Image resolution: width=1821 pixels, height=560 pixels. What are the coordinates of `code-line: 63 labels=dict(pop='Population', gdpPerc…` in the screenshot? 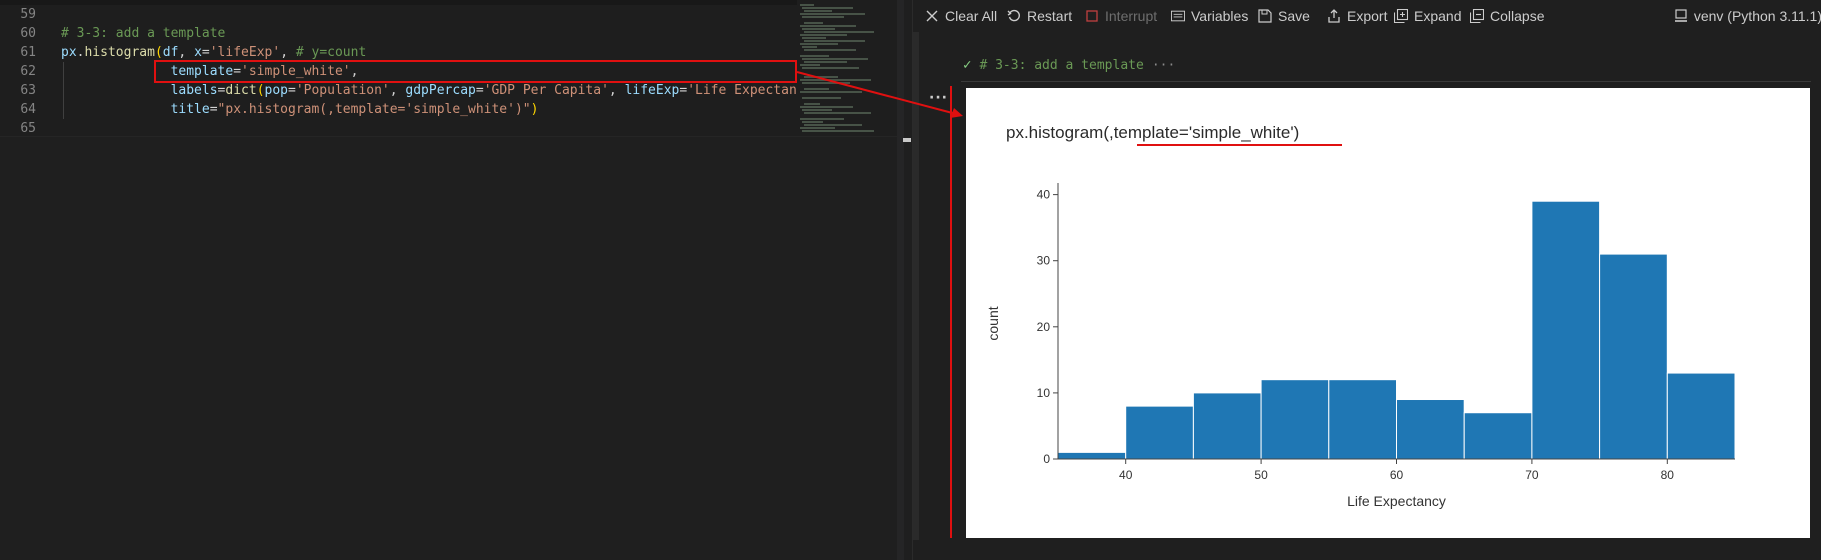 It's located at (452, 90).